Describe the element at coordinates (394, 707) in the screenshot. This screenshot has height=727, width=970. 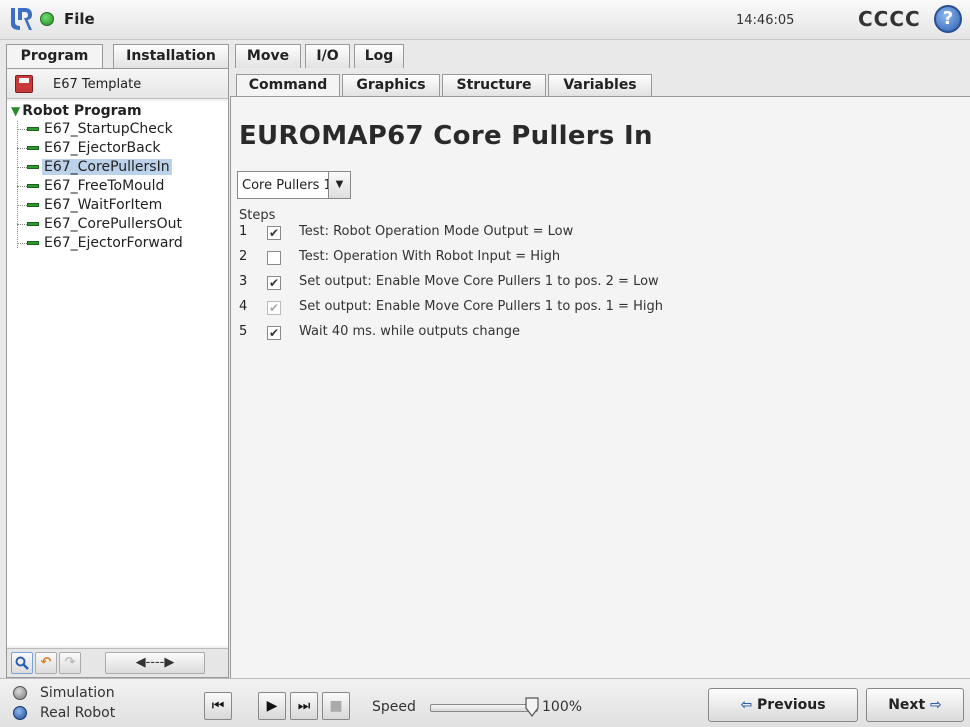
I see `speed-label: Speed` at that location.